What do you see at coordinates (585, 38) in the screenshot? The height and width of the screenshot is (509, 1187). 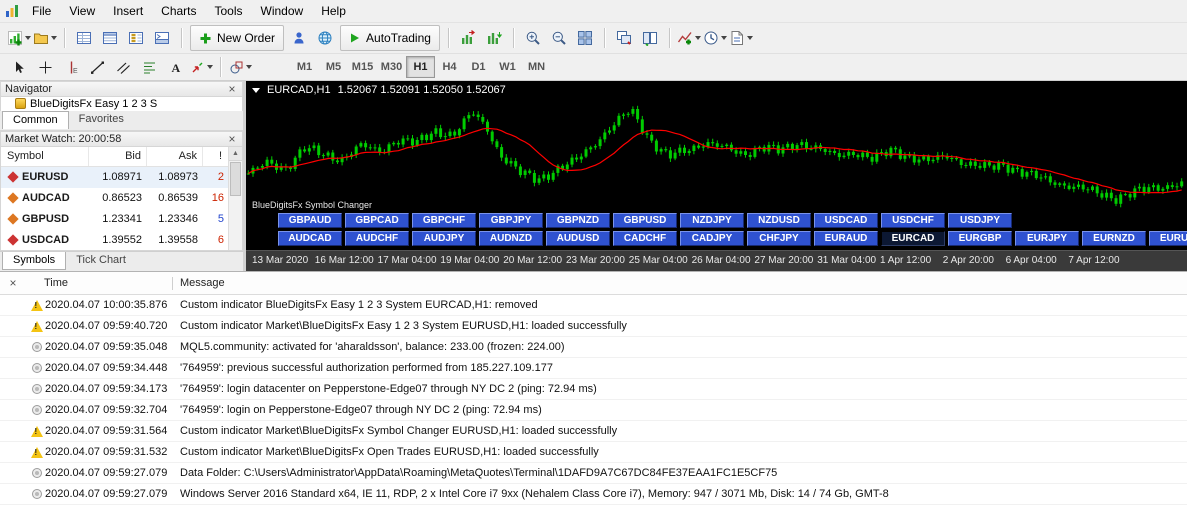 I see `tile-windows-button` at bounding box center [585, 38].